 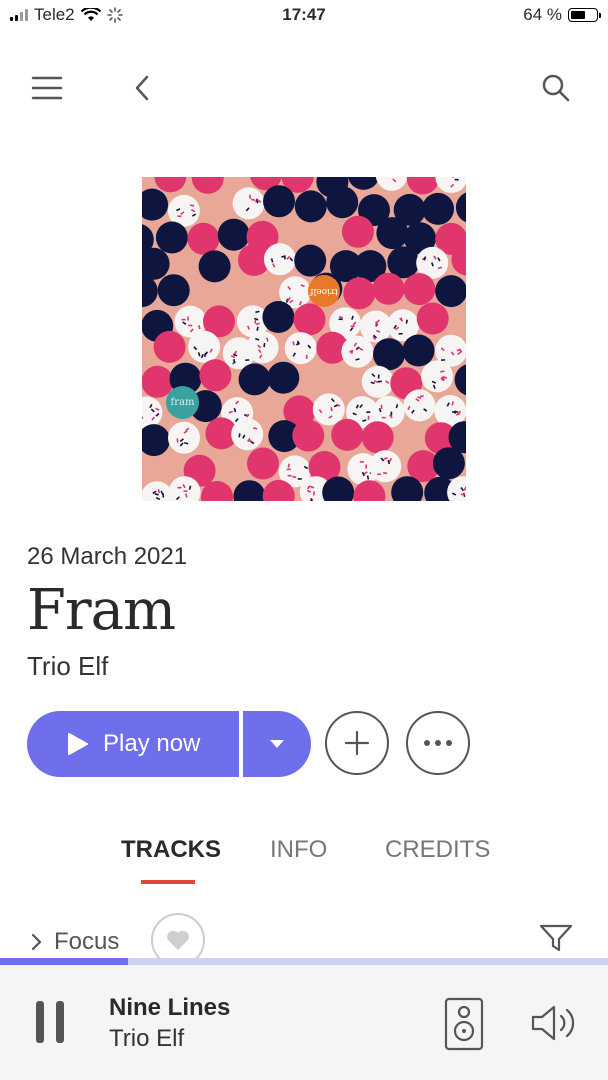 What do you see at coordinates (556, 940) in the screenshot?
I see `filter-icon` at bounding box center [556, 940].